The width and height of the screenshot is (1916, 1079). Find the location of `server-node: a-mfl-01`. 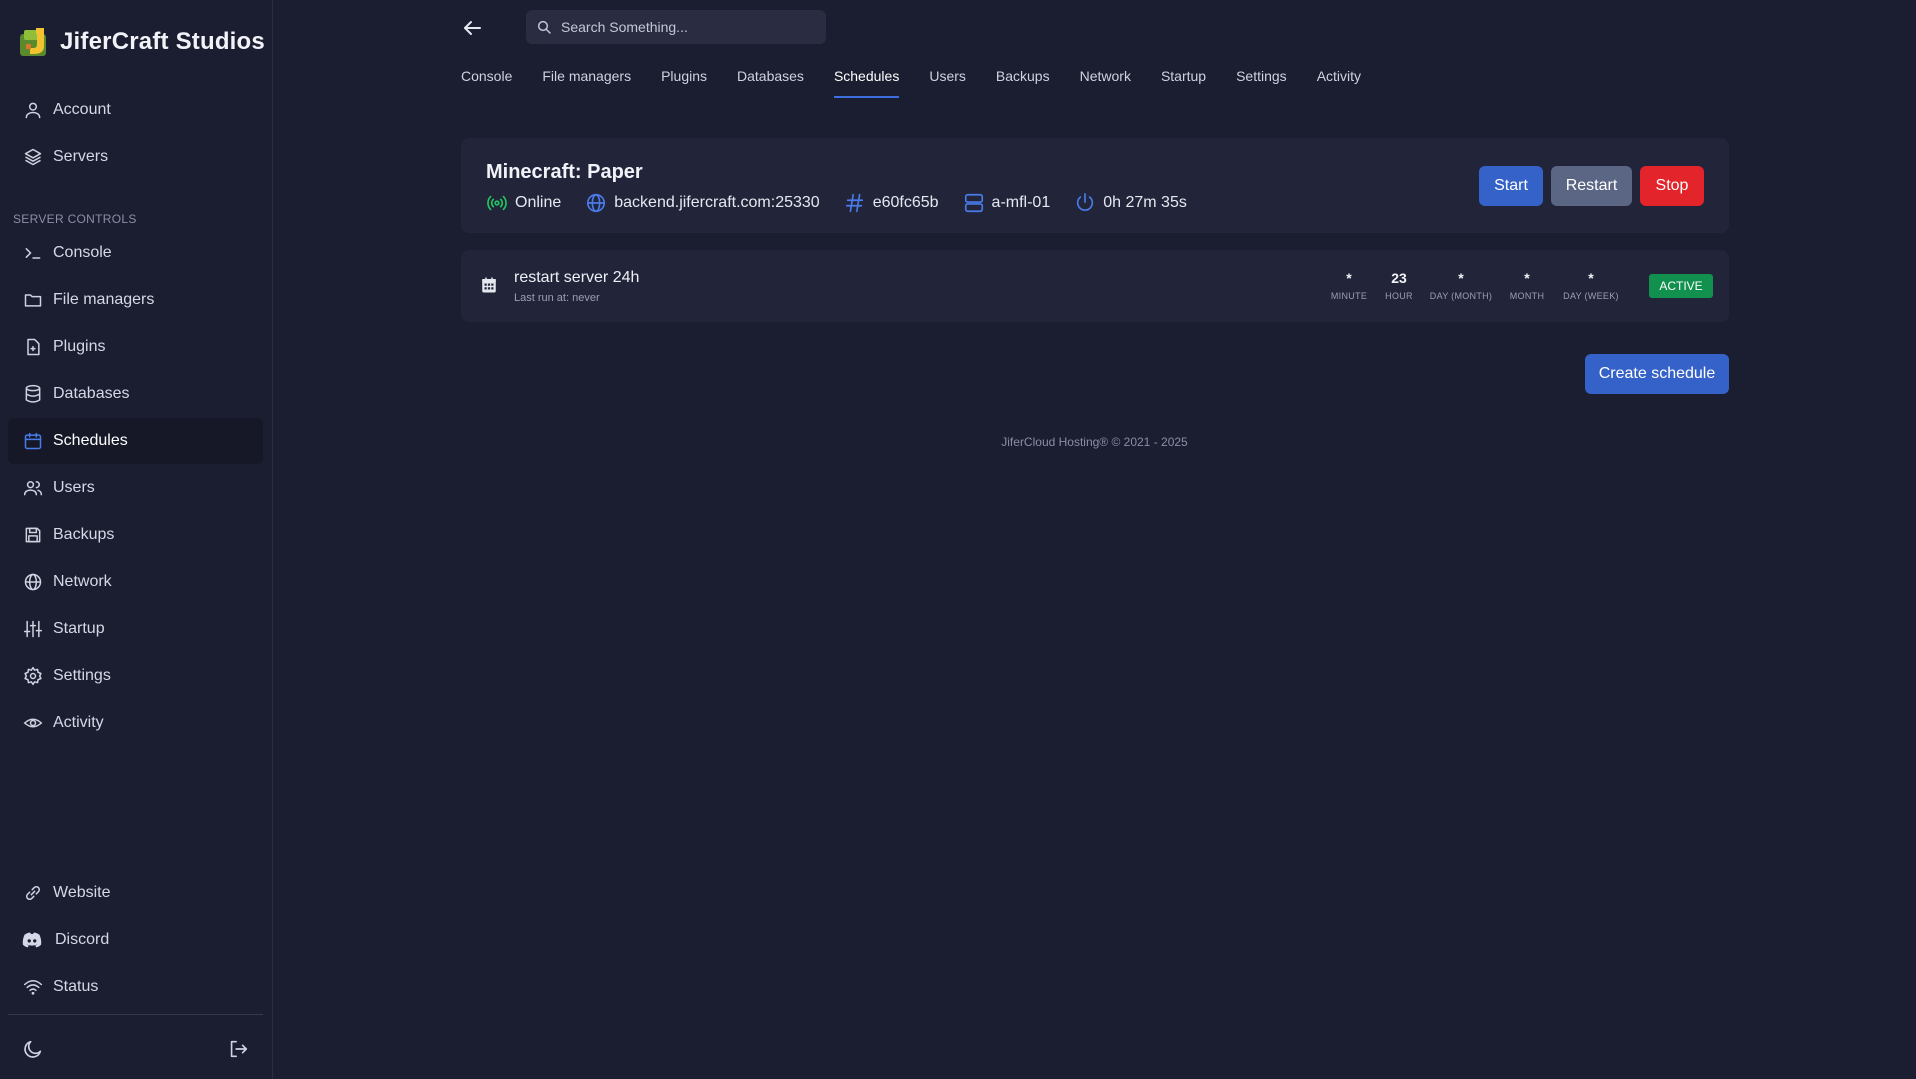

server-node: a-mfl-01 is located at coordinates (1007, 203).